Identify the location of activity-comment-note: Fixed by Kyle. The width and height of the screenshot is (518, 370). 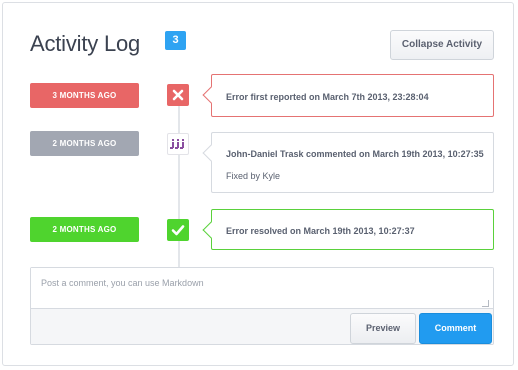
(253, 176).